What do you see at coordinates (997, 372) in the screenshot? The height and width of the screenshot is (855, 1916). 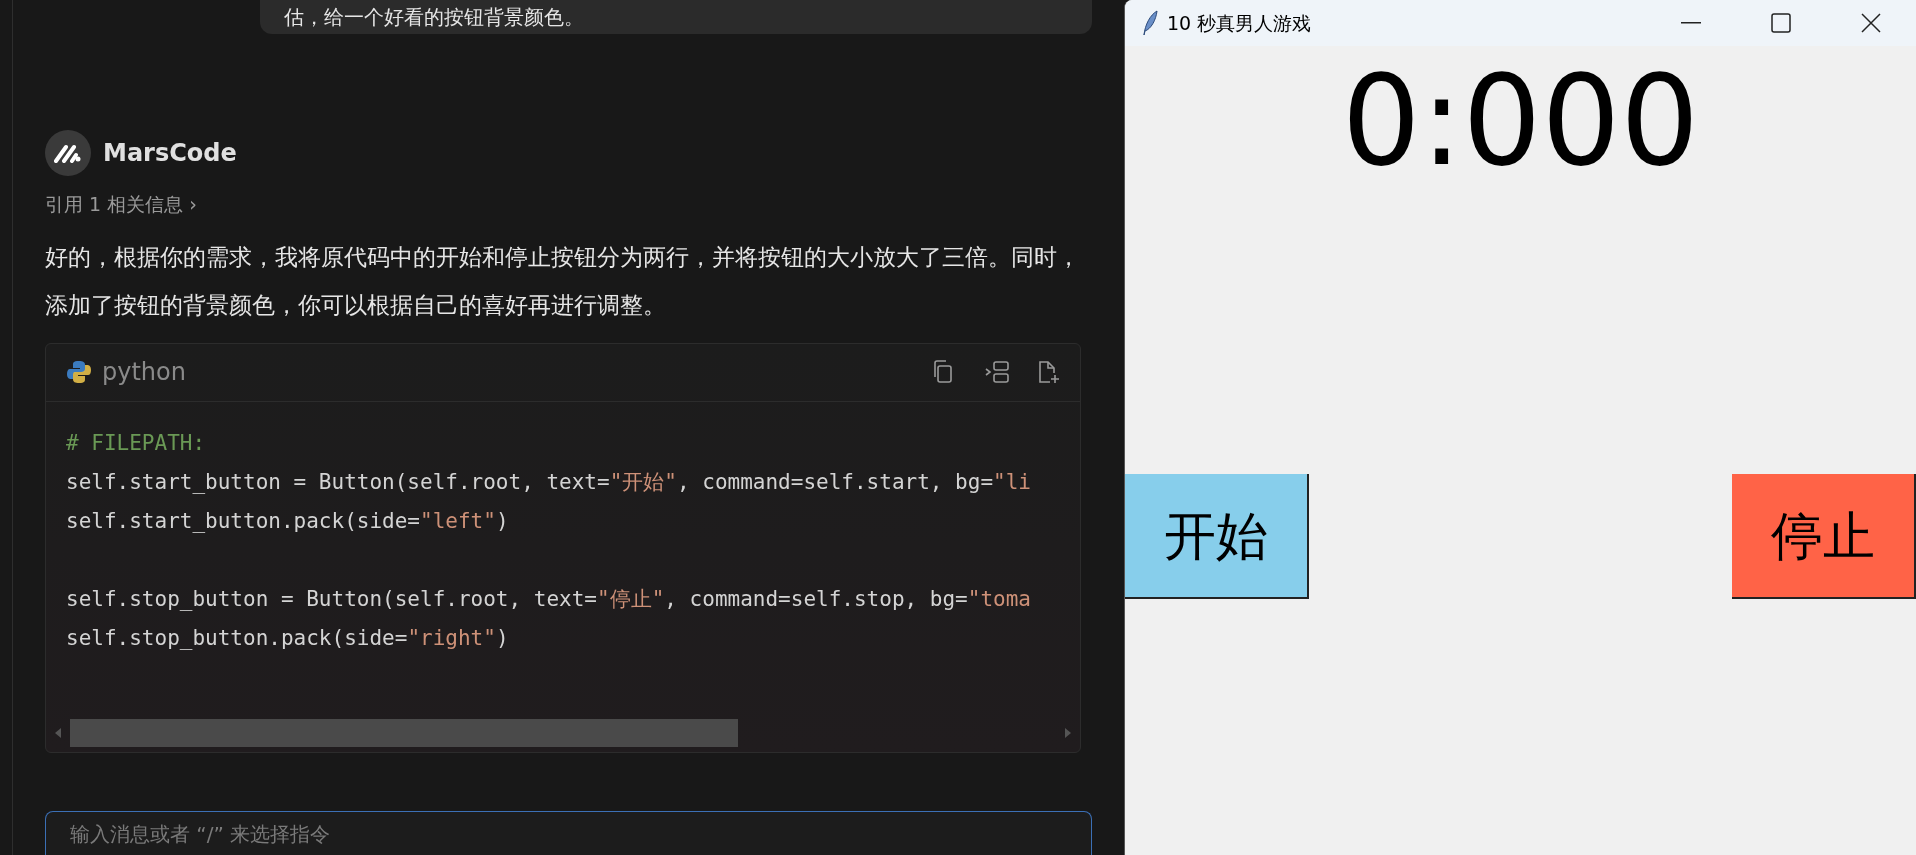 I see `insert-icon` at bounding box center [997, 372].